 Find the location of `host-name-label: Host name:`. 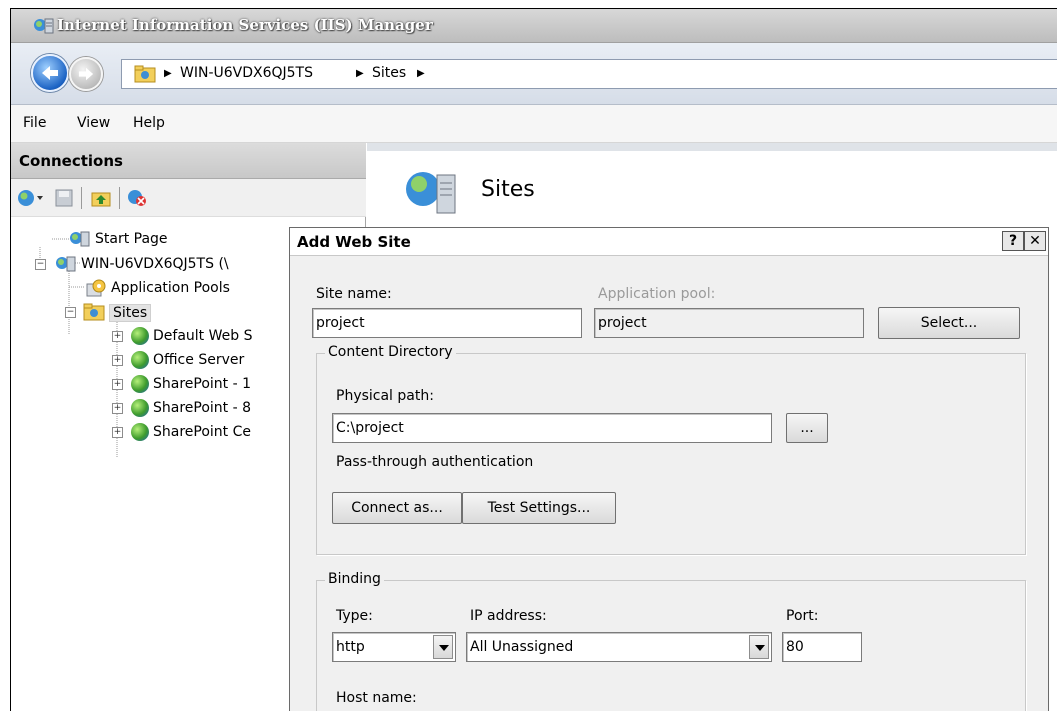

host-name-label: Host name: is located at coordinates (376, 698).